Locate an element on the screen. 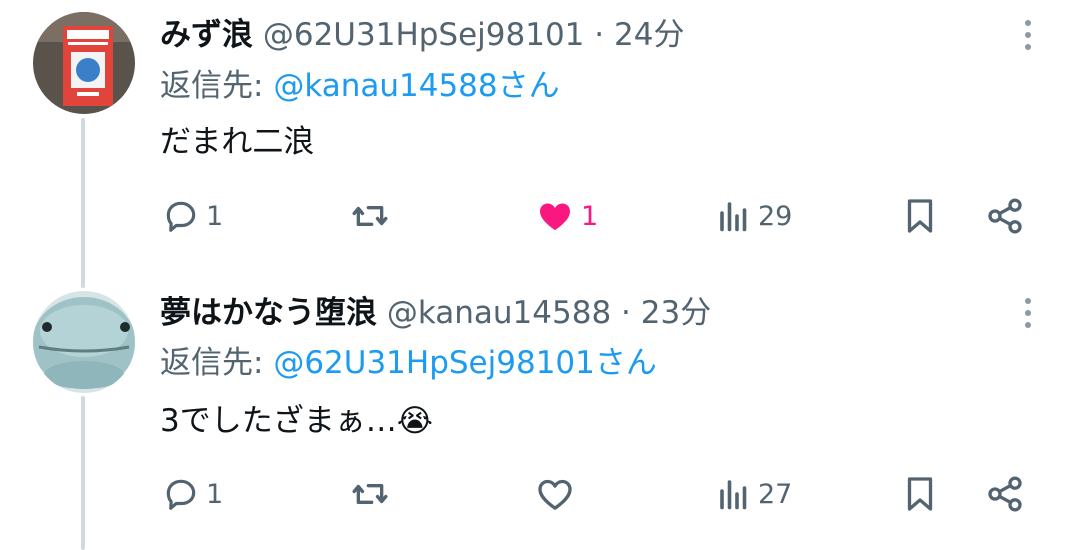 This screenshot has width=1080, height=550. reply-handle: @62U31HpSej98101 is located at coordinates (434, 363).